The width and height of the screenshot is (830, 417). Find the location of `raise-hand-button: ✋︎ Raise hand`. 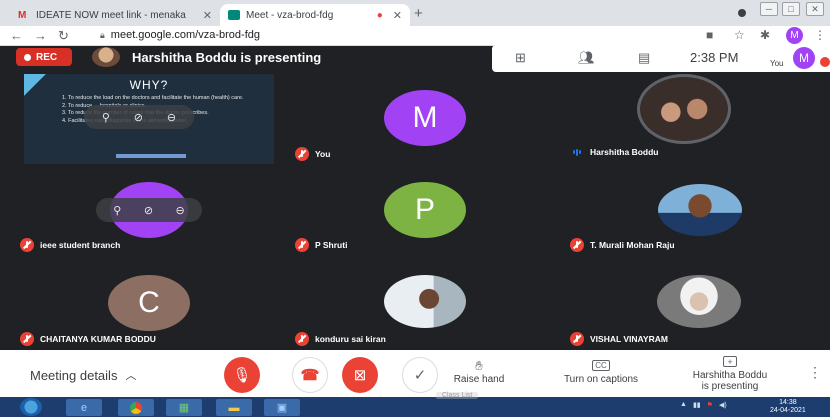

raise-hand-button: ✋︎ Raise hand is located at coordinates (479, 371).